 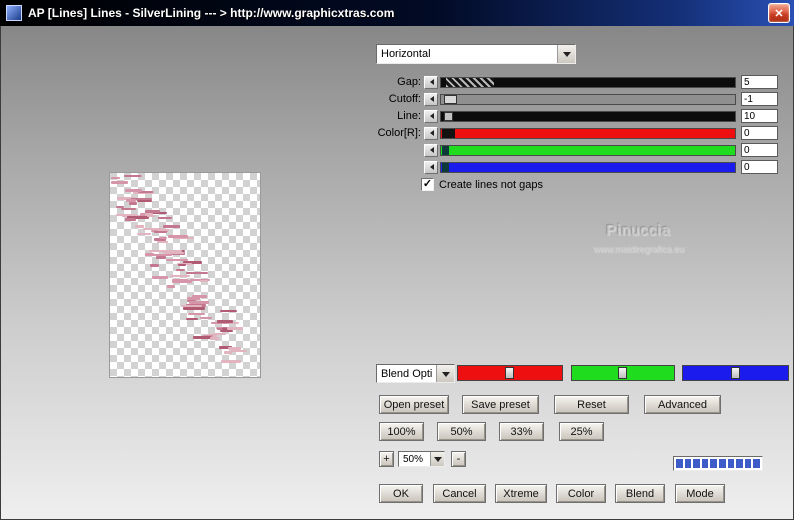 I want to click on gap-slider-row: Gap: 5, so click(x=574, y=82).